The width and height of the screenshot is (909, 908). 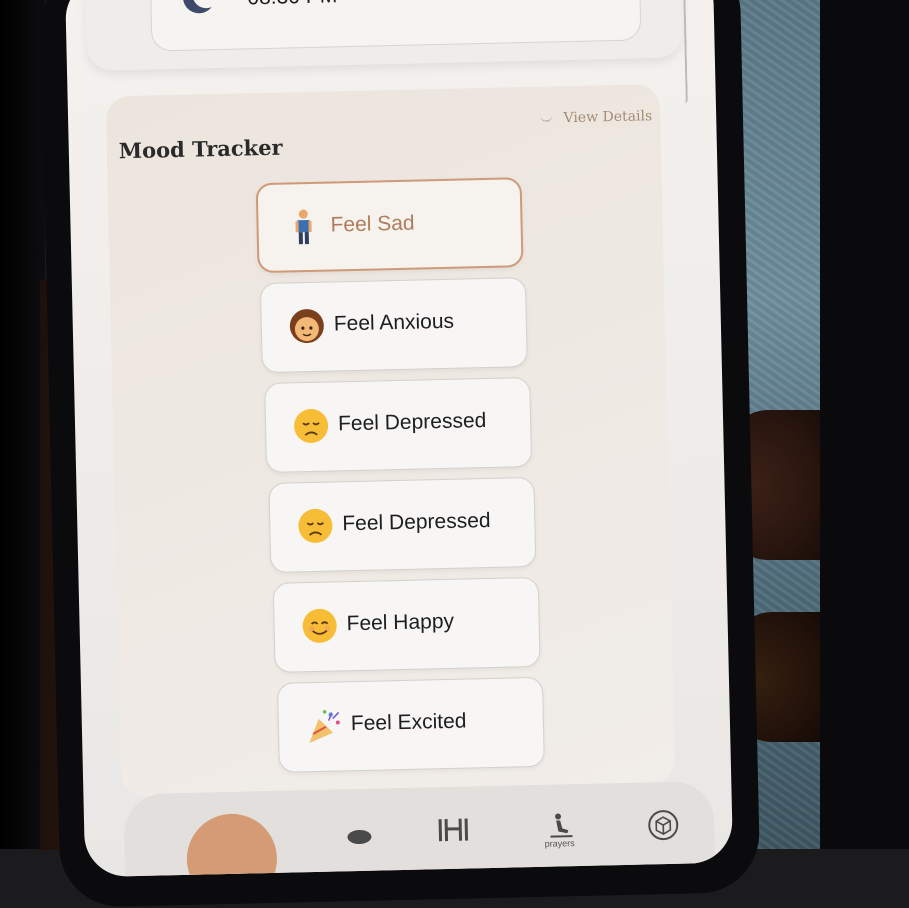 I want to click on mood-label: Feel Anxious, so click(x=394, y=322).